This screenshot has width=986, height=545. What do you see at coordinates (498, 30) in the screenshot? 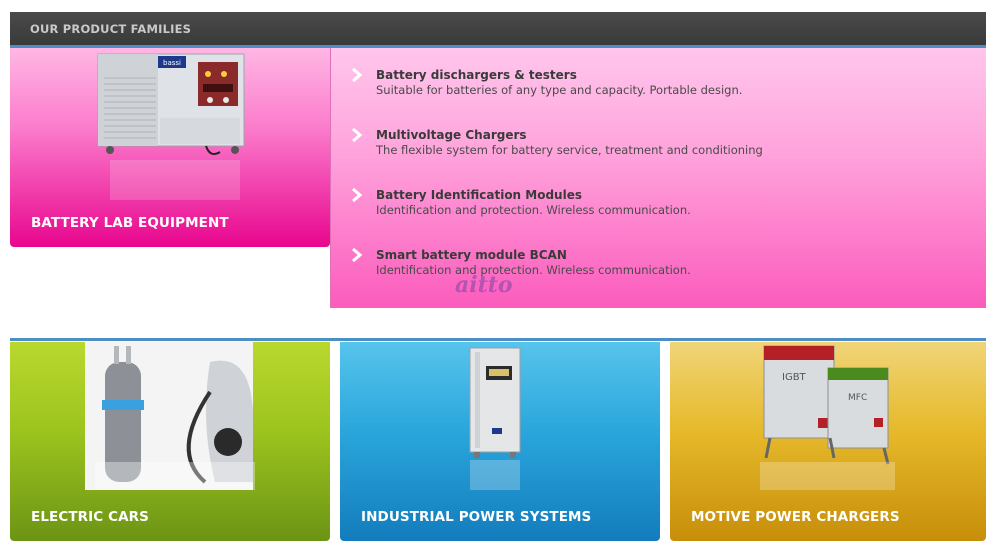
I see `section-header: OUR PRODUCT FAMILIES` at bounding box center [498, 30].